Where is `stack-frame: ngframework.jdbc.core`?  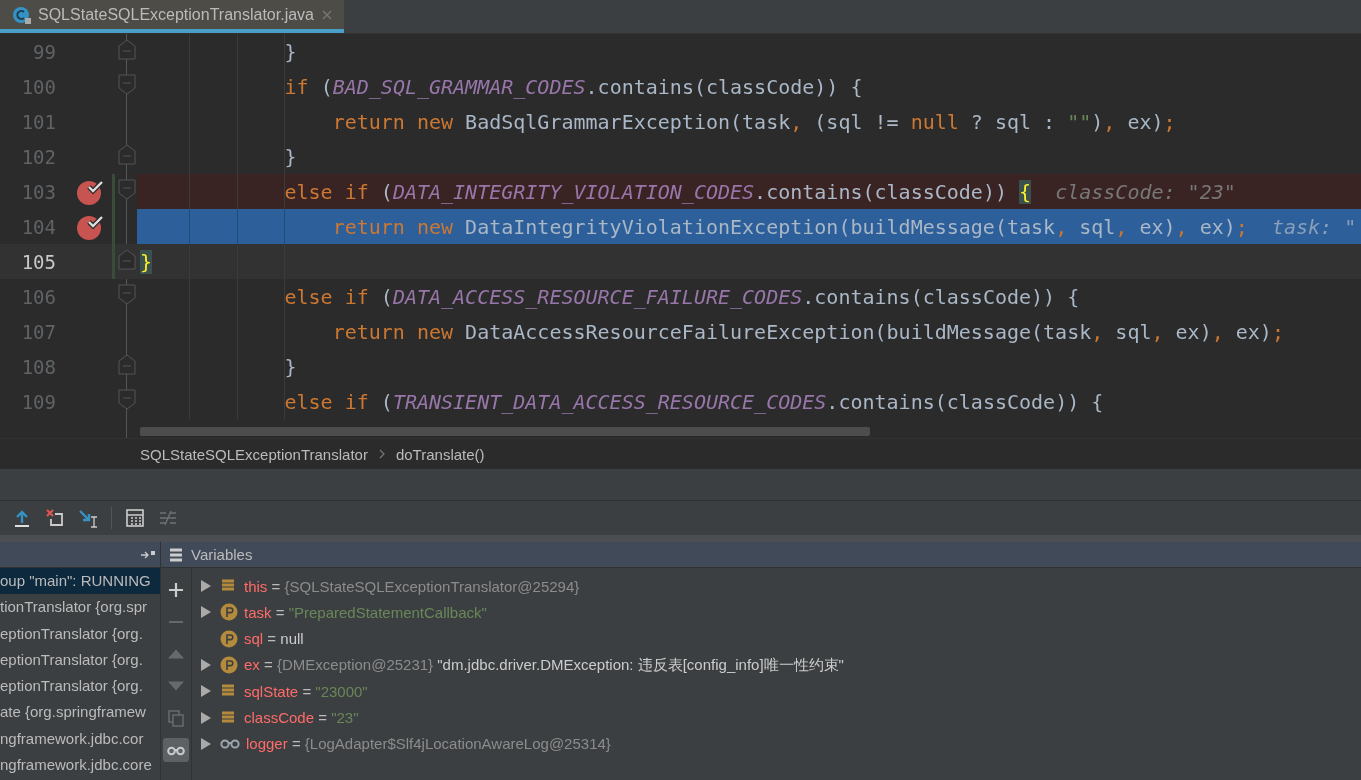
stack-frame: ngframework.jdbc.core is located at coordinates (80, 765).